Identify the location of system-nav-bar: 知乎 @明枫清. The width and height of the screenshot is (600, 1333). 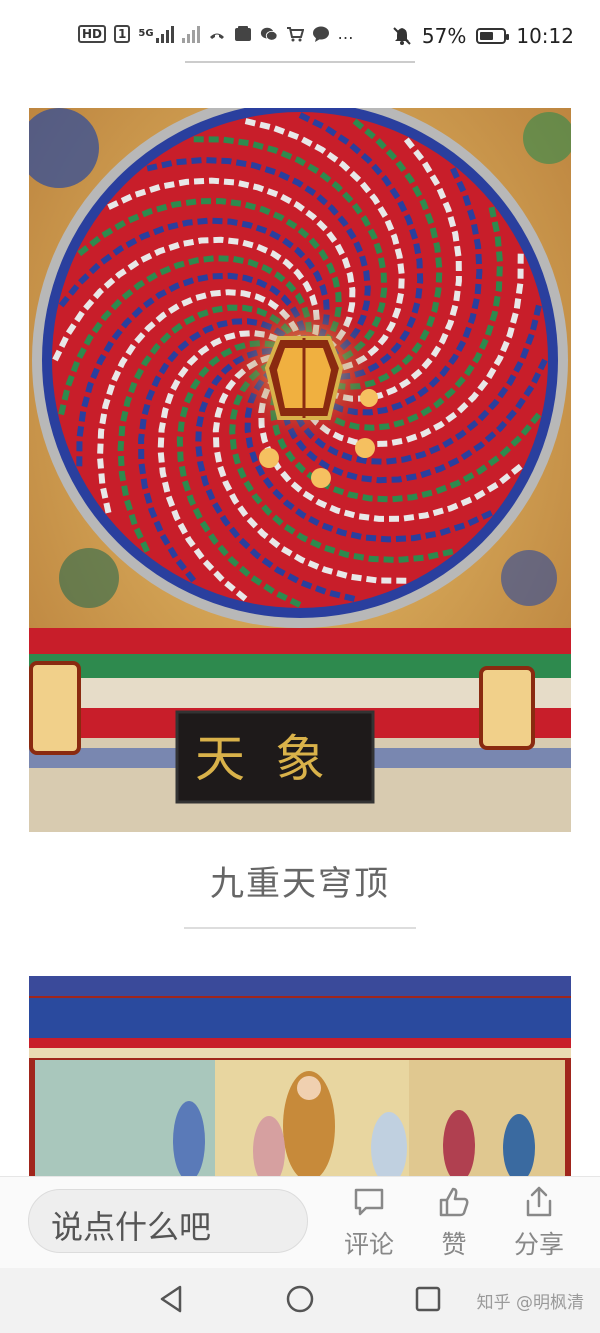
(300, 1300).